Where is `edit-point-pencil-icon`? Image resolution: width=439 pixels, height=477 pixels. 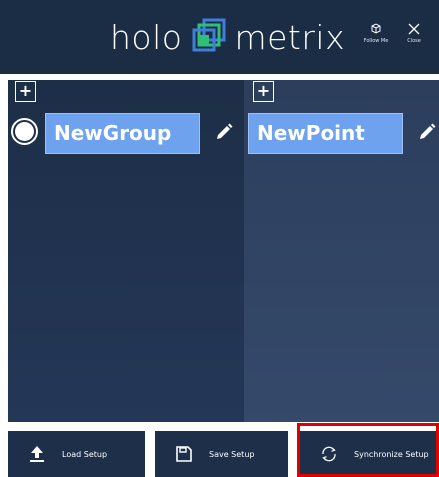
edit-point-pencil-icon is located at coordinates (427, 132).